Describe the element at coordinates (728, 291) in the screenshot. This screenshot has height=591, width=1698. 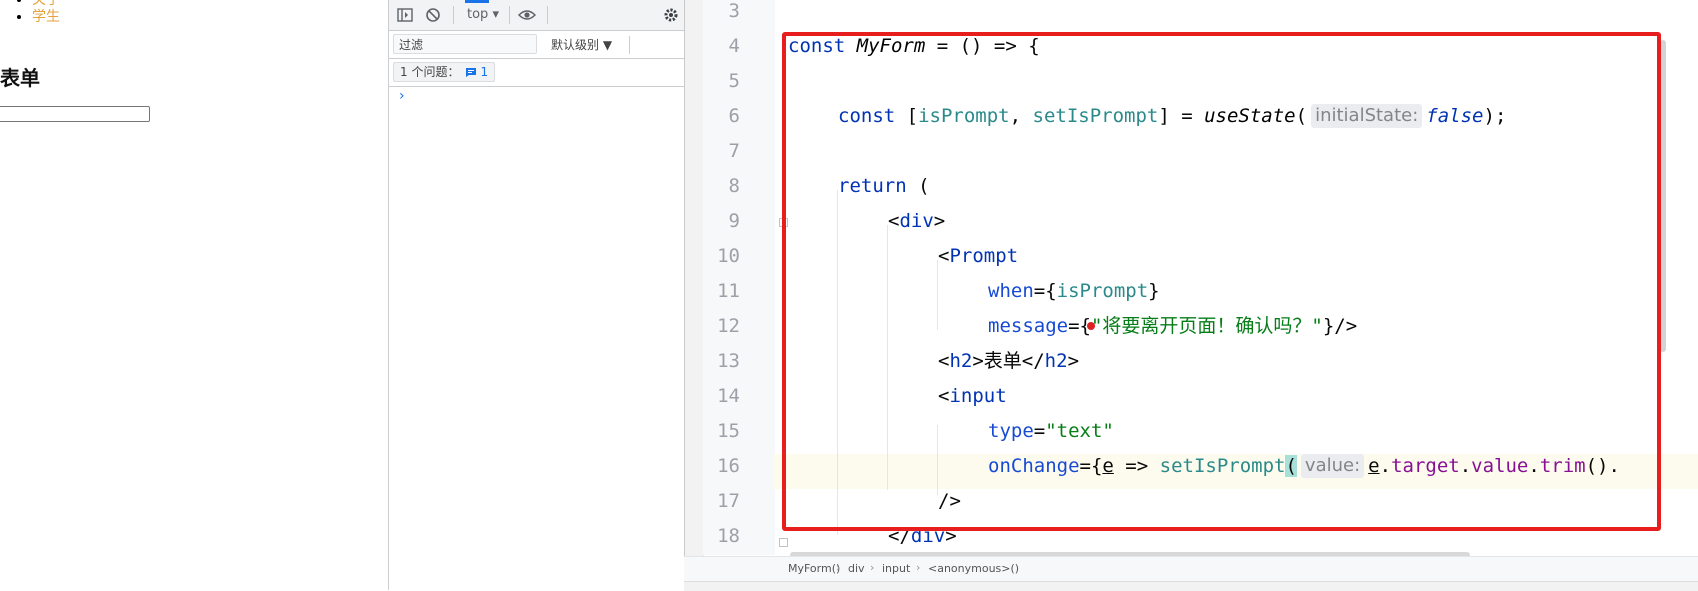
I see `line-number: 11` at that location.